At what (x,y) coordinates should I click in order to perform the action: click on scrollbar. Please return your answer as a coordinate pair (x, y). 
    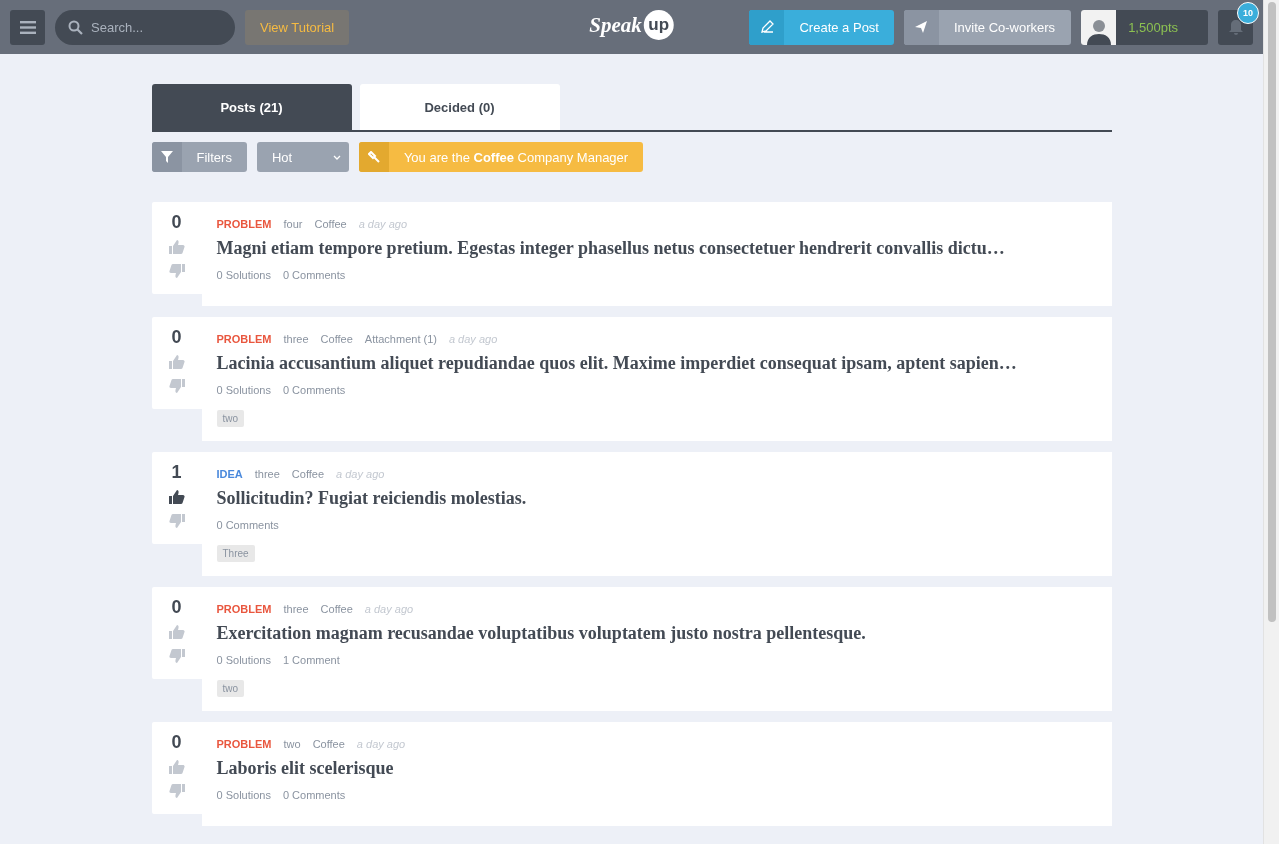
    Looking at the image, I should click on (1271, 422).